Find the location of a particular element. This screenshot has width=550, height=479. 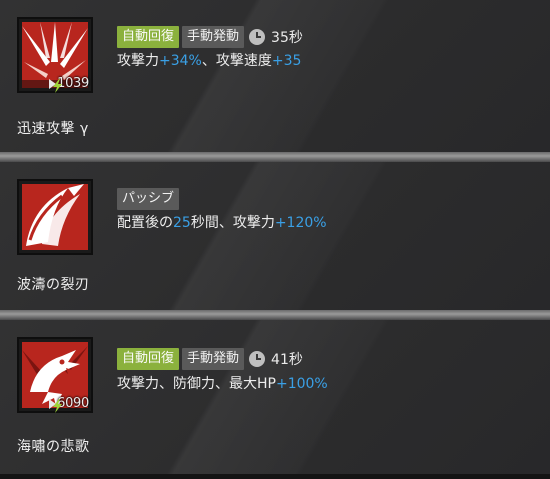

skill-icon-frame is located at coordinates (55, 217).